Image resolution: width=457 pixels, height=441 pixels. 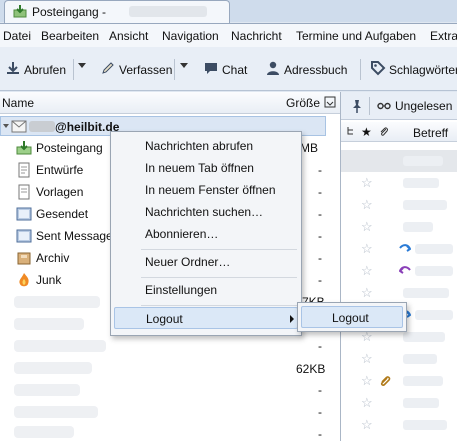 What do you see at coordinates (399, 161) in the screenshot?
I see `message-row-selected` at bounding box center [399, 161].